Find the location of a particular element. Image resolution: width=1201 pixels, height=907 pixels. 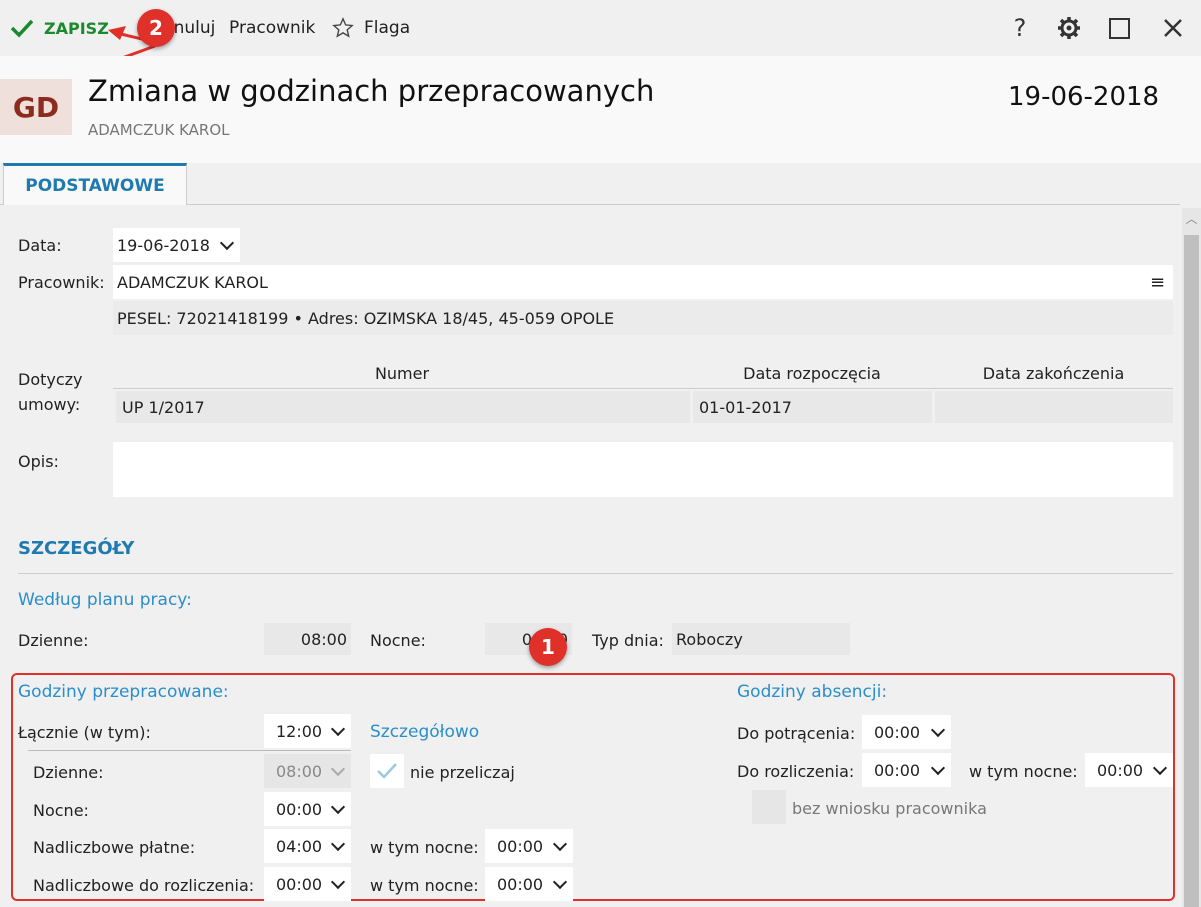

annotation-badge-1: 1 is located at coordinates (548, 647).